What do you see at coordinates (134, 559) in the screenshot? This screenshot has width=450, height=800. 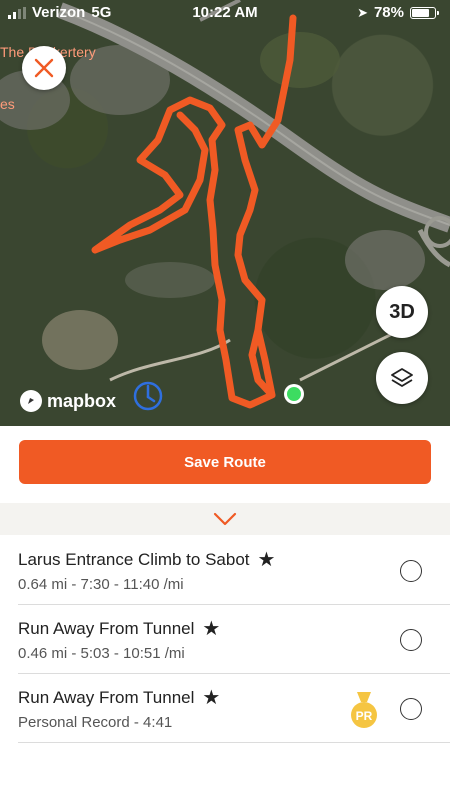 I see `segment-title: Larus Entrance Climb to Sabot` at bounding box center [134, 559].